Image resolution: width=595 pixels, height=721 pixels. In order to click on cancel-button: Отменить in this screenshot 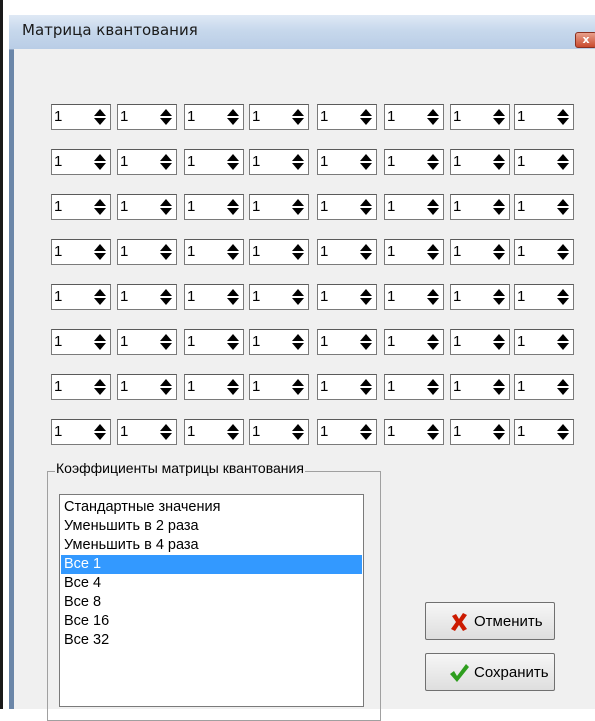, I will do `click(490, 621)`.